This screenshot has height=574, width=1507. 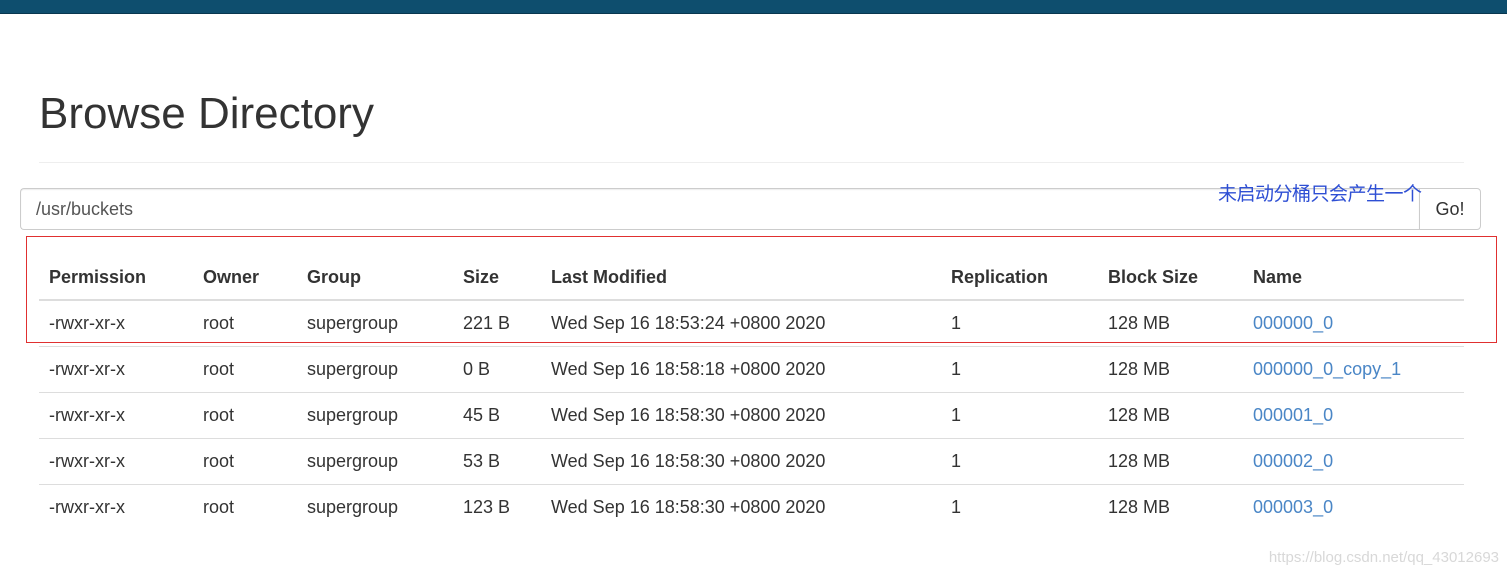 I want to click on file-link: 000002_0, so click(x=1293, y=461).